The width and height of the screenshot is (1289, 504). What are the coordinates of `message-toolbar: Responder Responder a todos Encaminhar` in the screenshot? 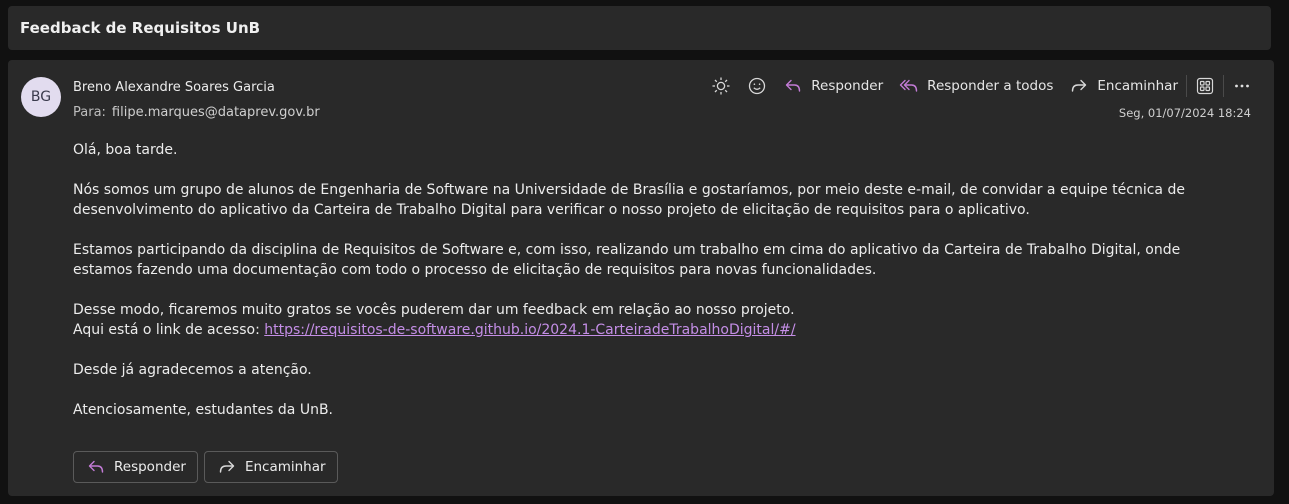 It's located at (981, 86).